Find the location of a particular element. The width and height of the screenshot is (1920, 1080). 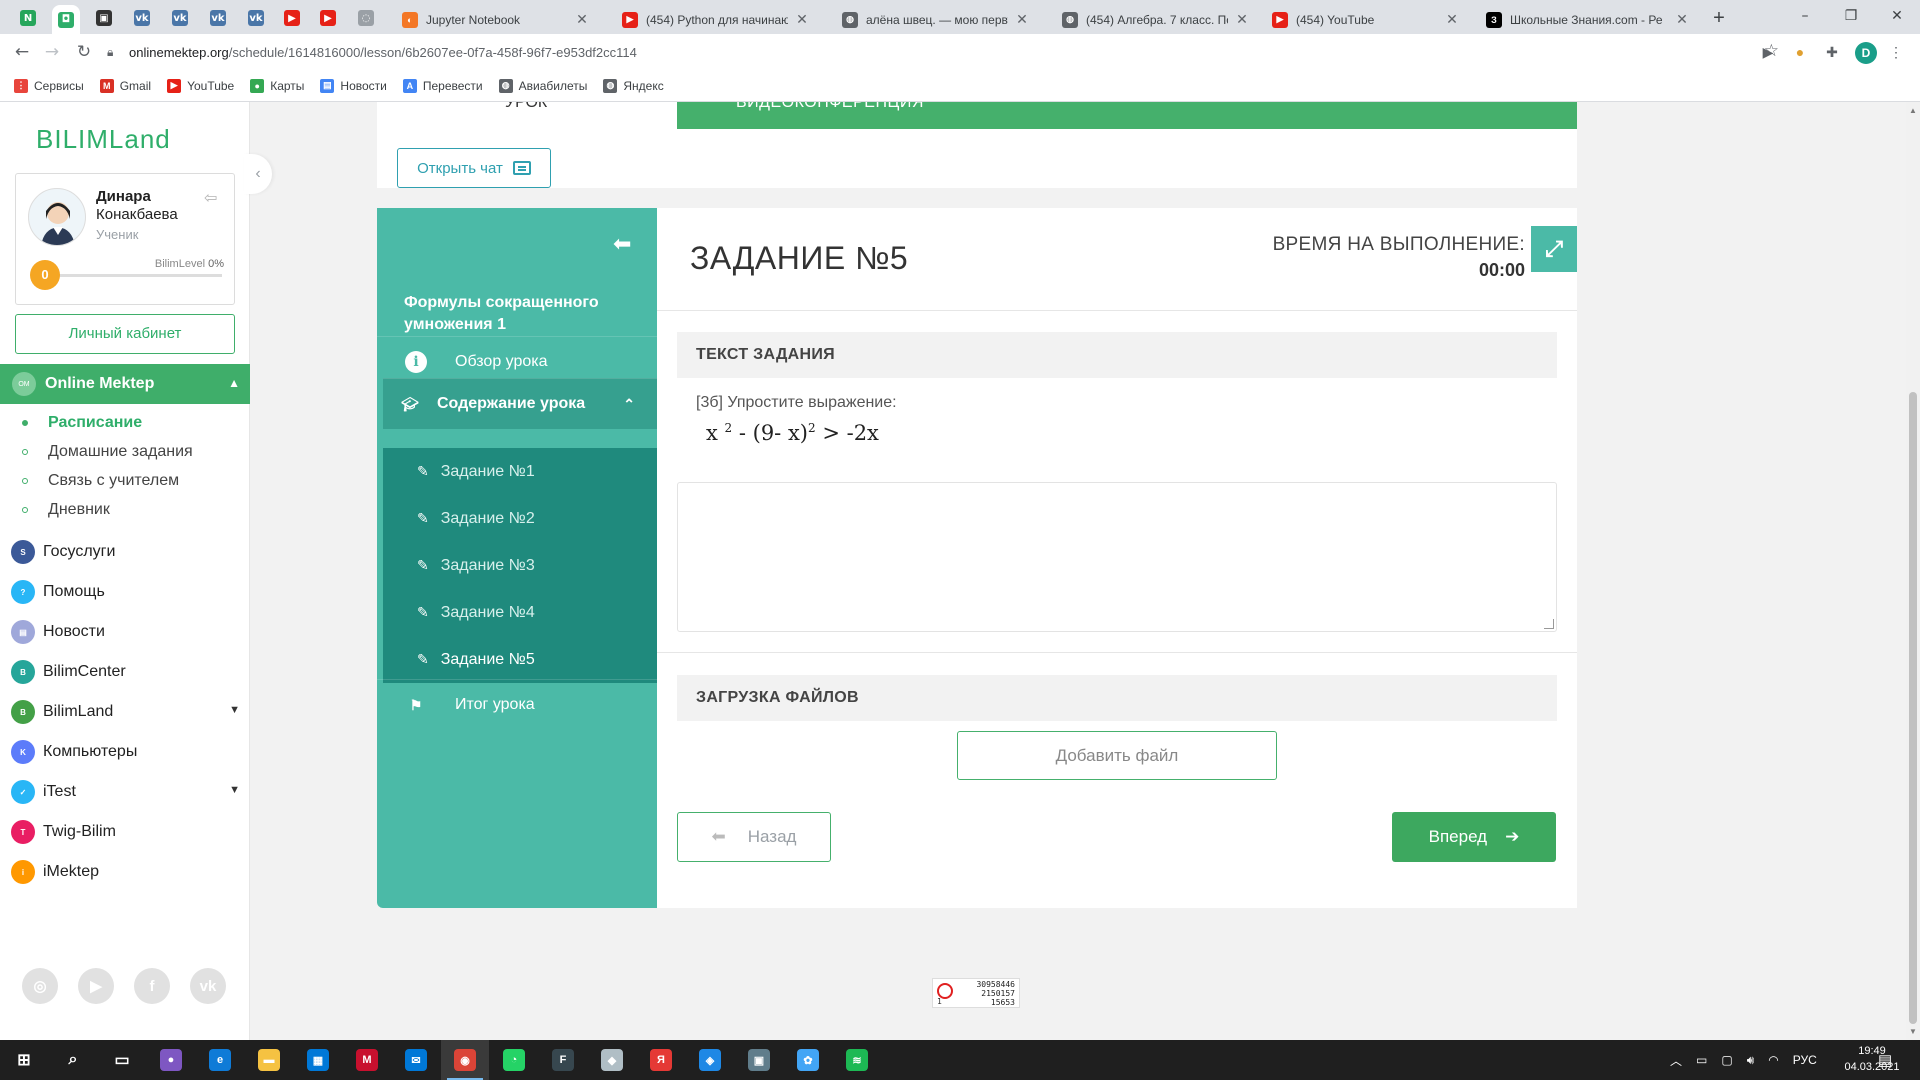

scroll-down-icon: ▼ is located at coordinates (1913, 1031).